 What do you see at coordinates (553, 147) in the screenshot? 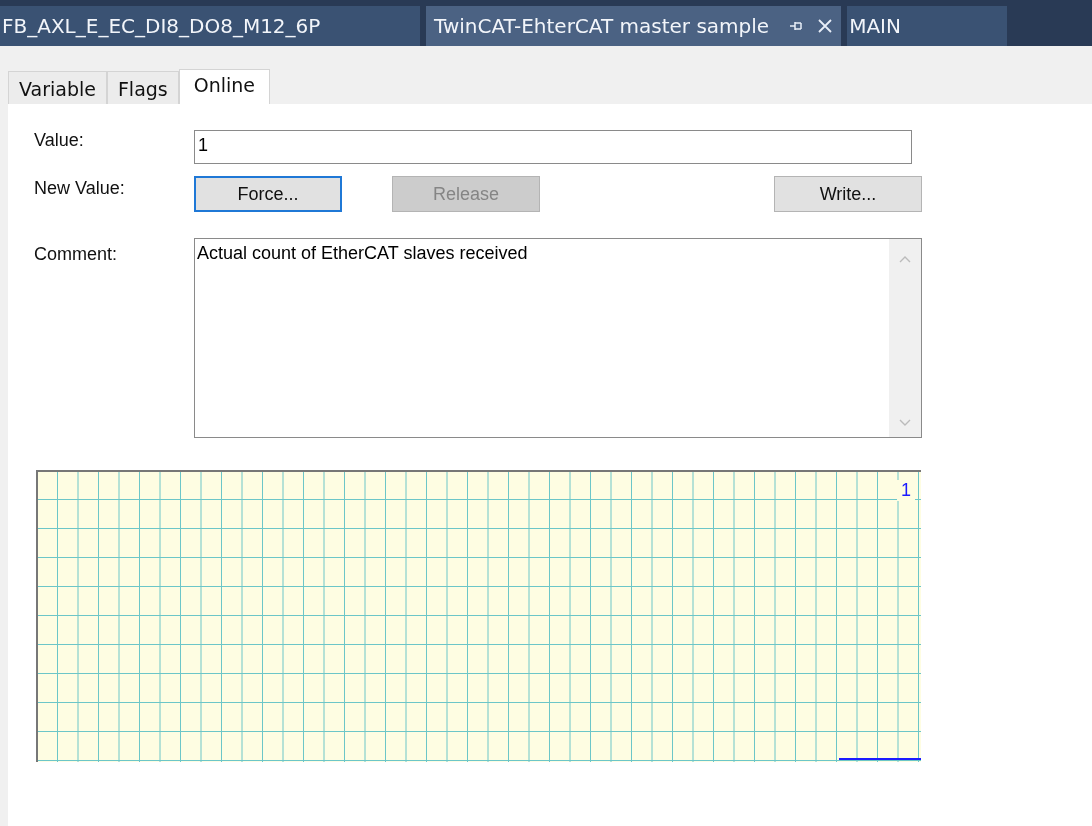
I see `value-field: 1` at bounding box center [553, 147].